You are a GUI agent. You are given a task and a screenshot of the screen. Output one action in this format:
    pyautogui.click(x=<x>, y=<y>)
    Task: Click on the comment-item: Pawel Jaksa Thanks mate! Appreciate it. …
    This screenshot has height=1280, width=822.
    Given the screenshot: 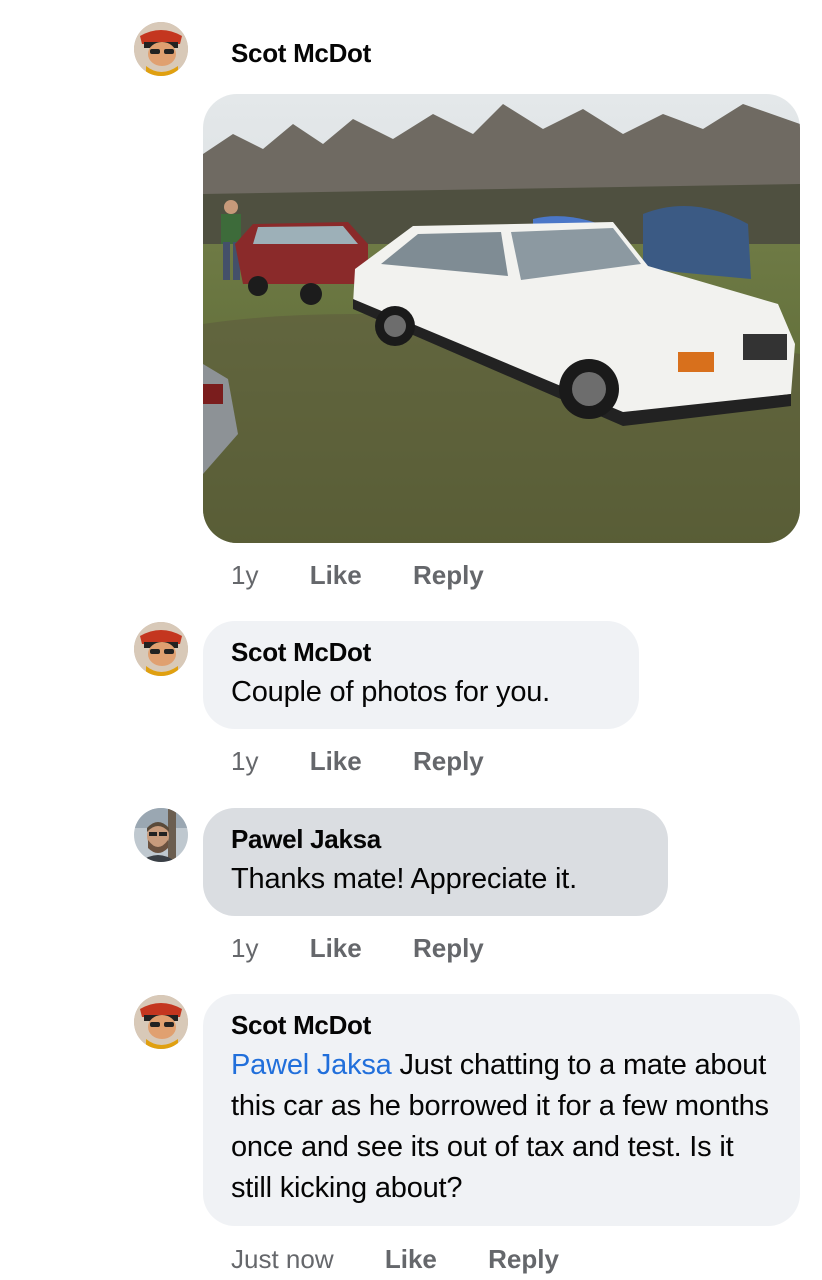 What is the action you would take?
    pyautogui.click(x=411, y=892)
    